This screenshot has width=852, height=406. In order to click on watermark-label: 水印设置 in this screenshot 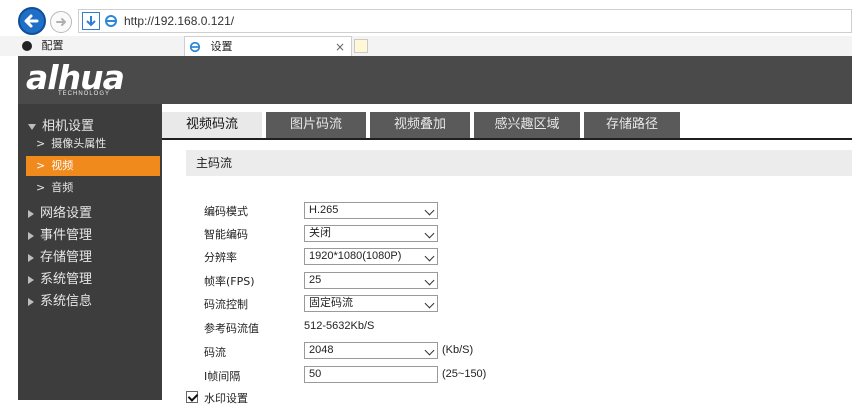, I will do `click(226, 398)`.